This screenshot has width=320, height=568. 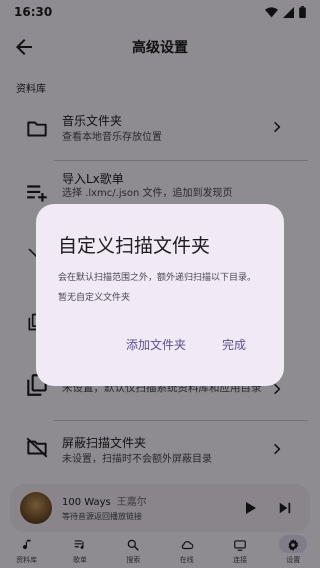 What do you see at coordinates (234, 344) in the screenshot?
I see `done-button: 完成` at bounding box center [234, 344].